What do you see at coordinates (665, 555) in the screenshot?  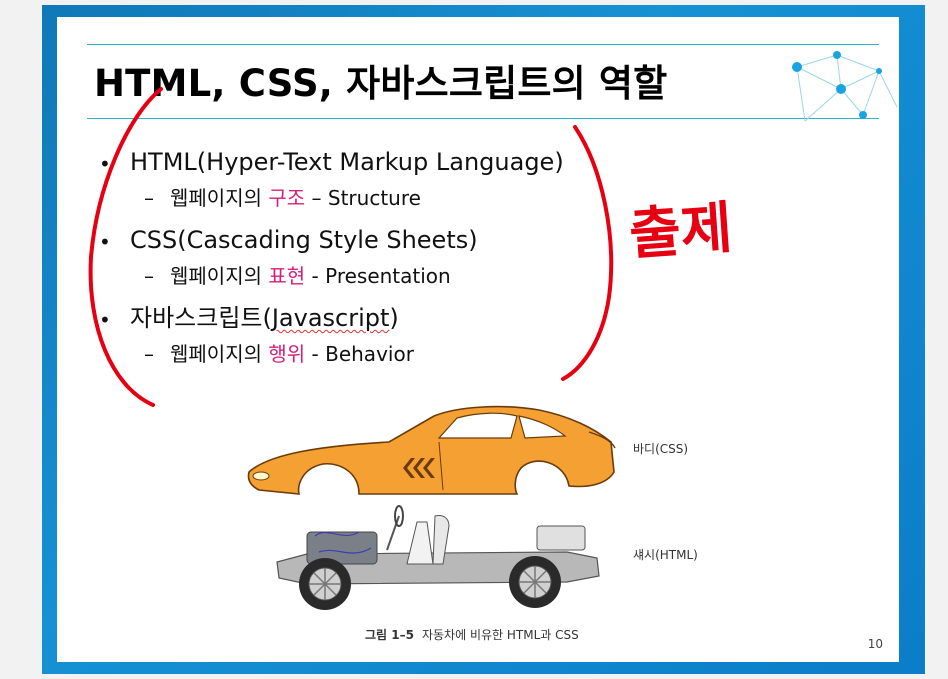 I see `chassis-label: 섀시(HTML)` at bounding box center [665, 555].